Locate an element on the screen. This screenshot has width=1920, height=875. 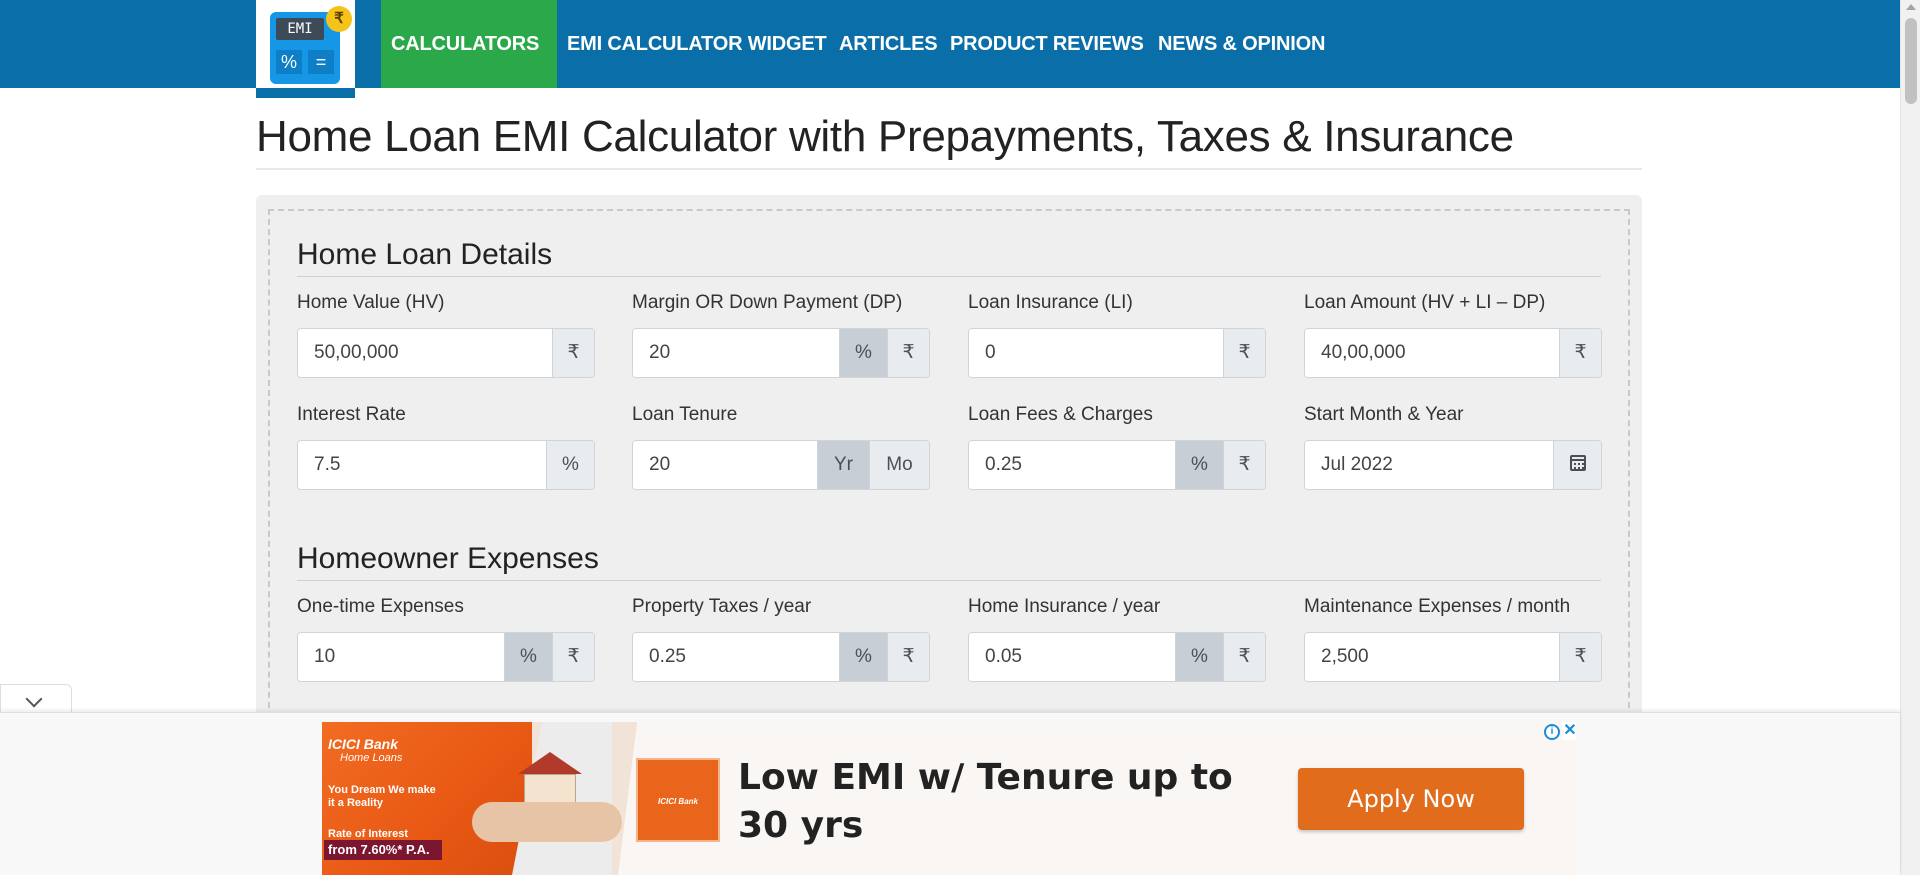
ad-headline: Low EMI w/ Tenure up to 30 yrs is located at coordinates (985, 801).